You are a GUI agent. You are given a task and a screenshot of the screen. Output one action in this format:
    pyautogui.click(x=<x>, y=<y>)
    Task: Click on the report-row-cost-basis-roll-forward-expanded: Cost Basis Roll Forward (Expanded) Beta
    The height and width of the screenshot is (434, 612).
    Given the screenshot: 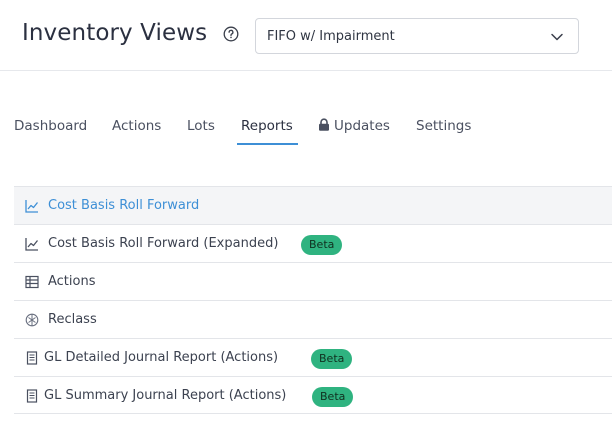 What is the action you would take?
    pyautogui.click(x=313, y=243)
    